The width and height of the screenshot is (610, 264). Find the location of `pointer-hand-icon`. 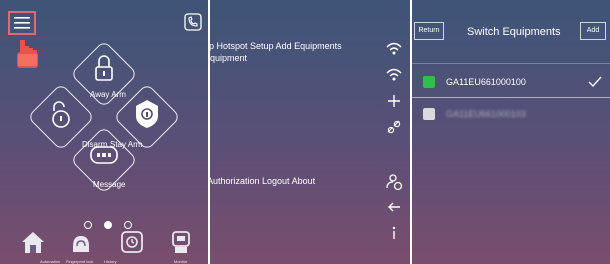

pointer-hand-icon is located at coordinates (27, 54).